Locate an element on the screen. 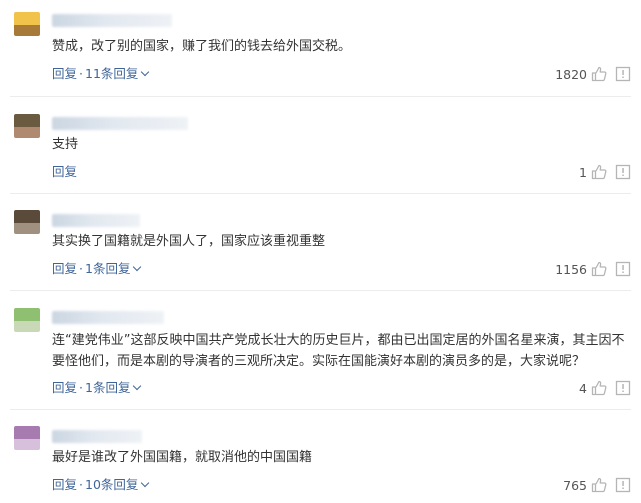 The width and height of the screenshot is (641, 503). view-replies-button: 11条回复 is located at coordinates (117, 73).